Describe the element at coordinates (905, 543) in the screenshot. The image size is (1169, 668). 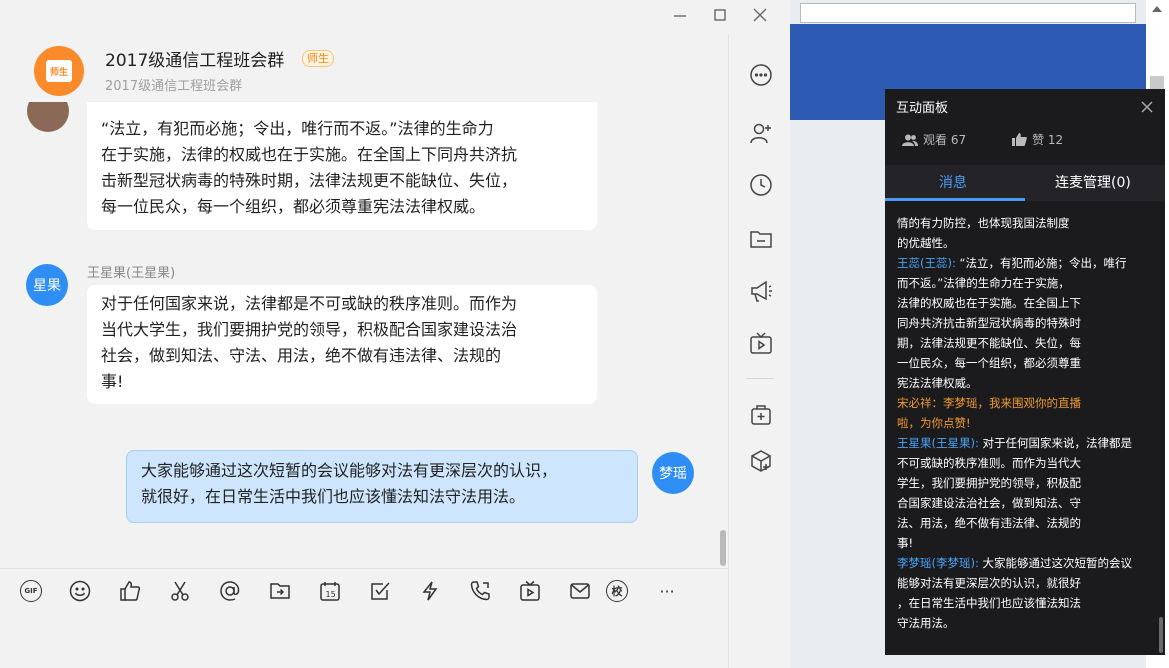
I see `panel-message-text: 事!` at that location.